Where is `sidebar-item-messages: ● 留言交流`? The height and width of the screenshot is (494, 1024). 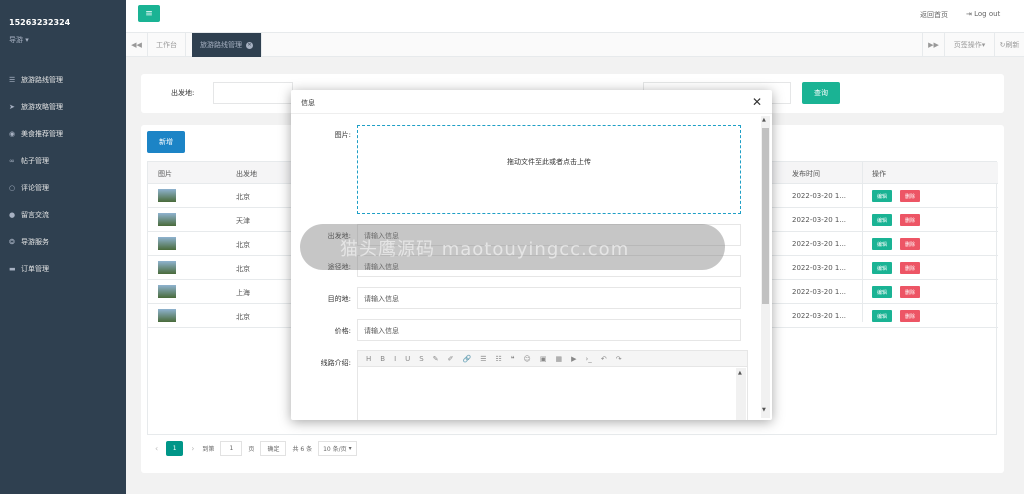
sidebar-item-messages: ● 留言交流 is located at coordinates (63, 214).